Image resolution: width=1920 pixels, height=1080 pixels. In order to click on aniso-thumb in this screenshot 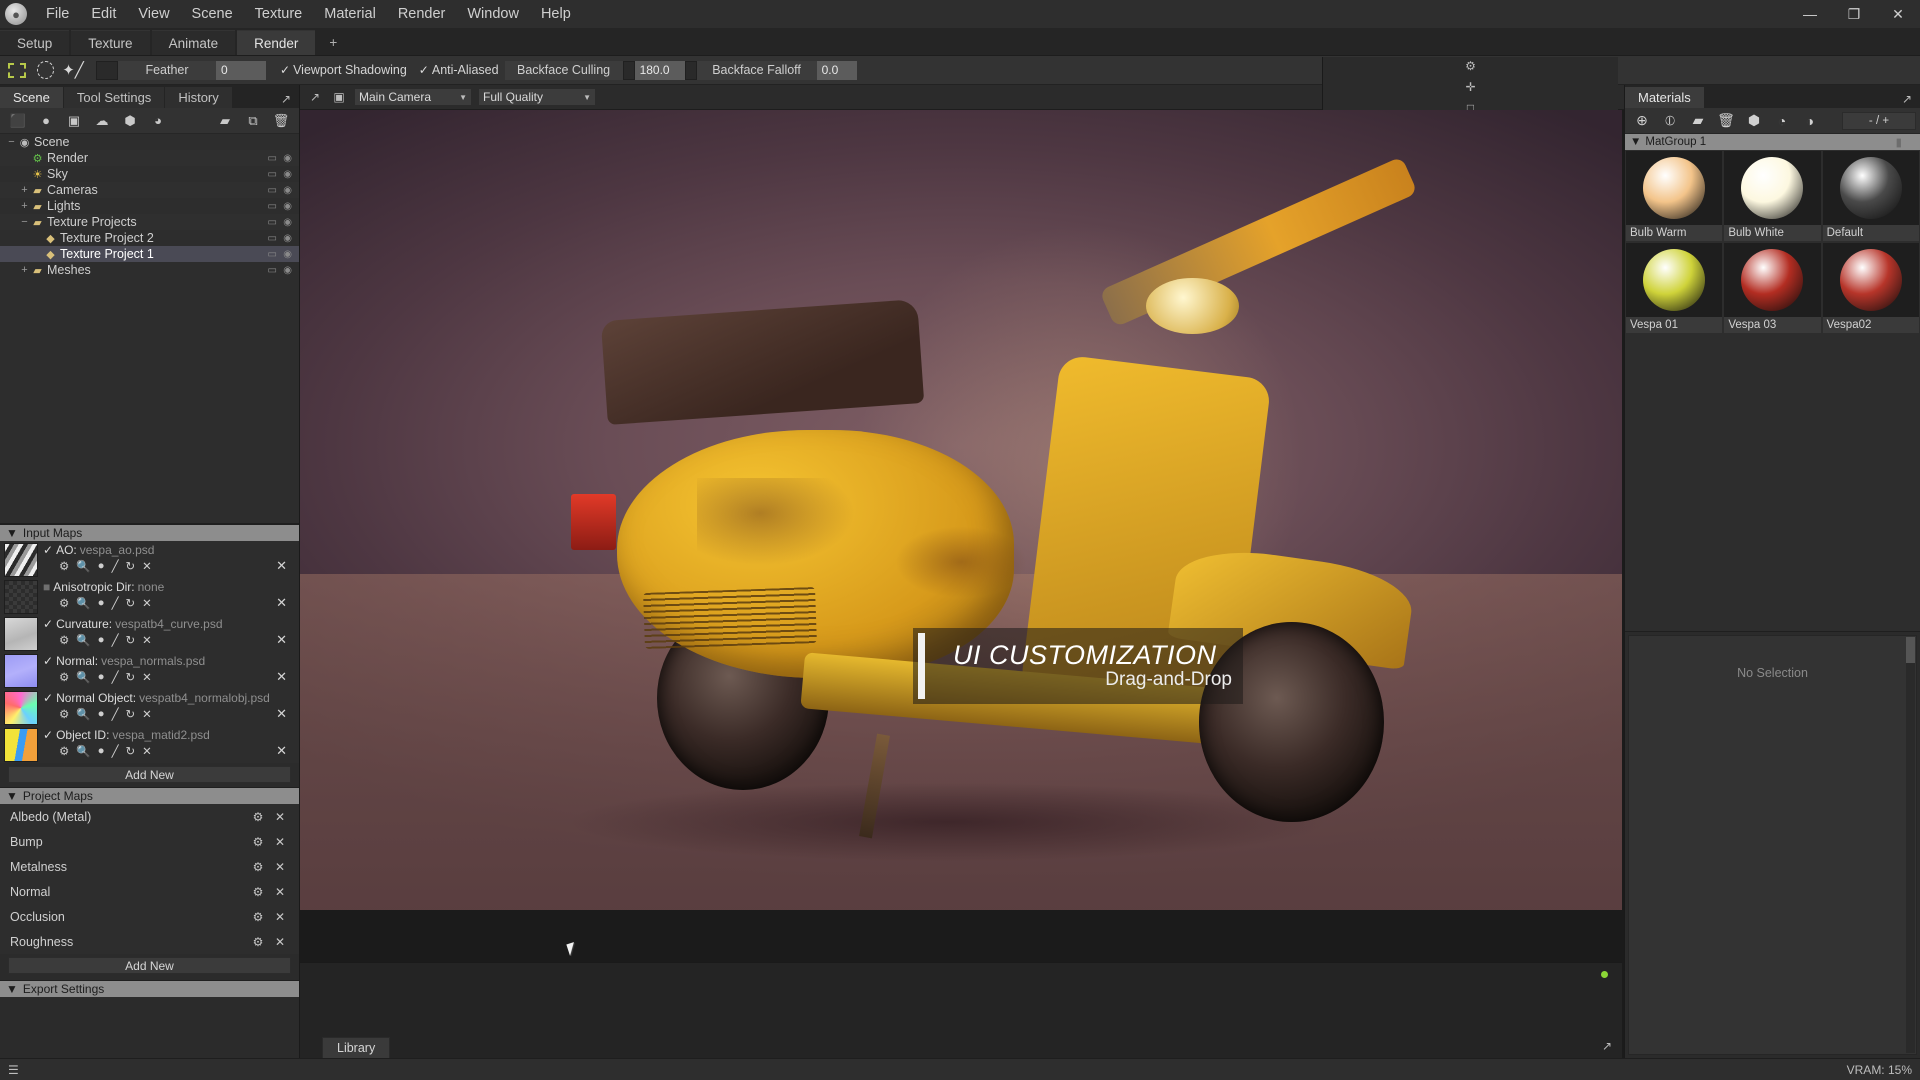, I will do `click(21, 597)`.